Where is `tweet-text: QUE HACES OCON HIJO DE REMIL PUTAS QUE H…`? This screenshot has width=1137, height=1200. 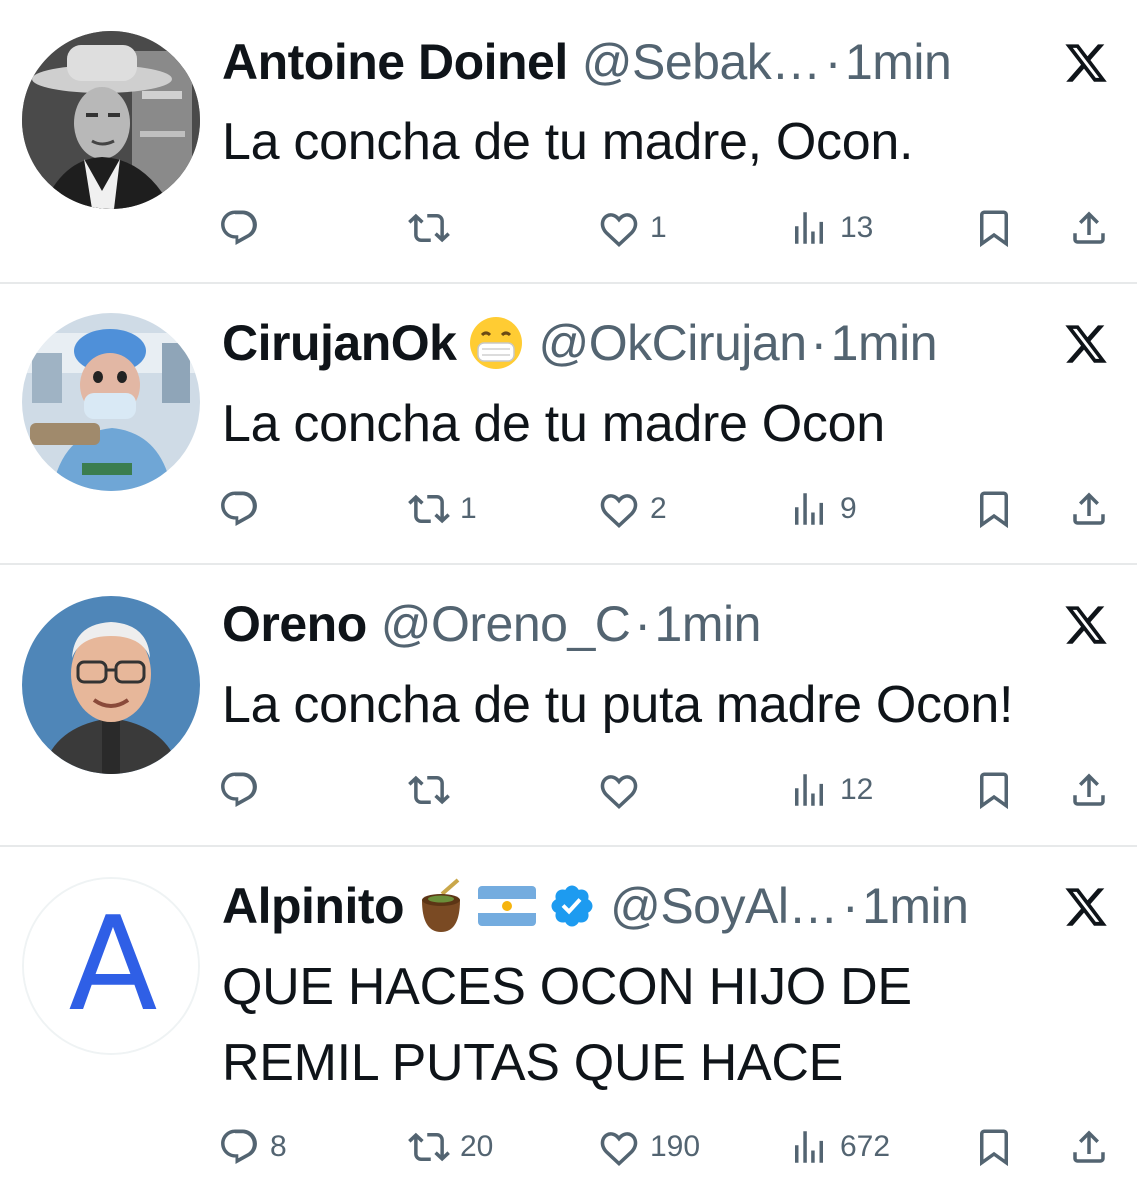
tweet-text: QUE HACES OCON HIJO DE REMIL PUTAS QUE H… is located at coordinates (664, 1025).